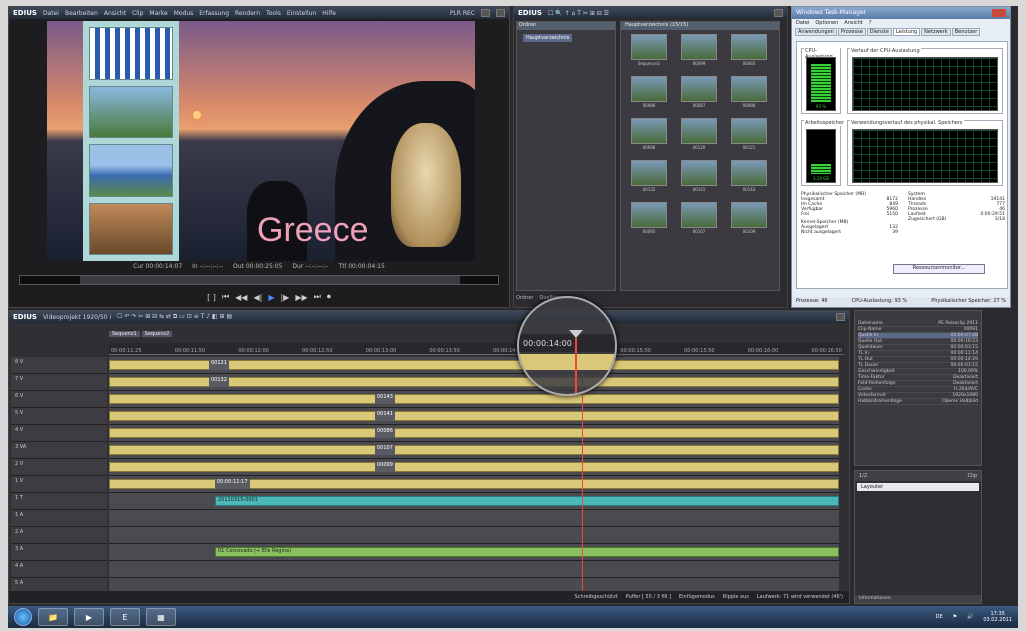 This screenshot has width=1026, height=631. What do you see at coordinates (699, 180) in the screenshot?
I see `clip-thumbnail: 00141` at bounding box center [699, 180].